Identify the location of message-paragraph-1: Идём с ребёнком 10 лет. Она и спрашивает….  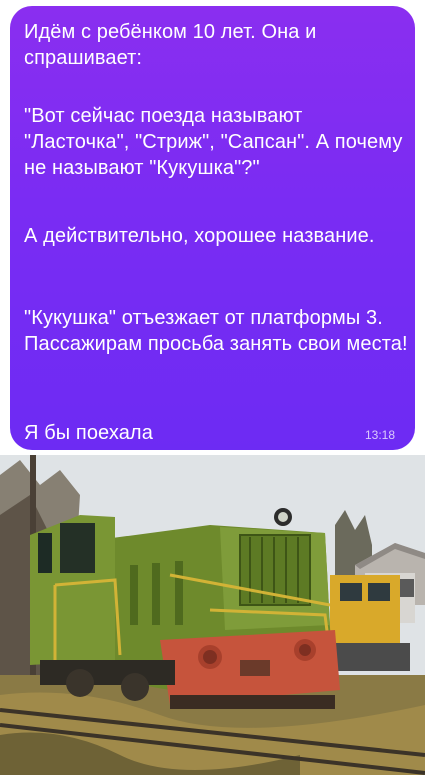
(173, 45).